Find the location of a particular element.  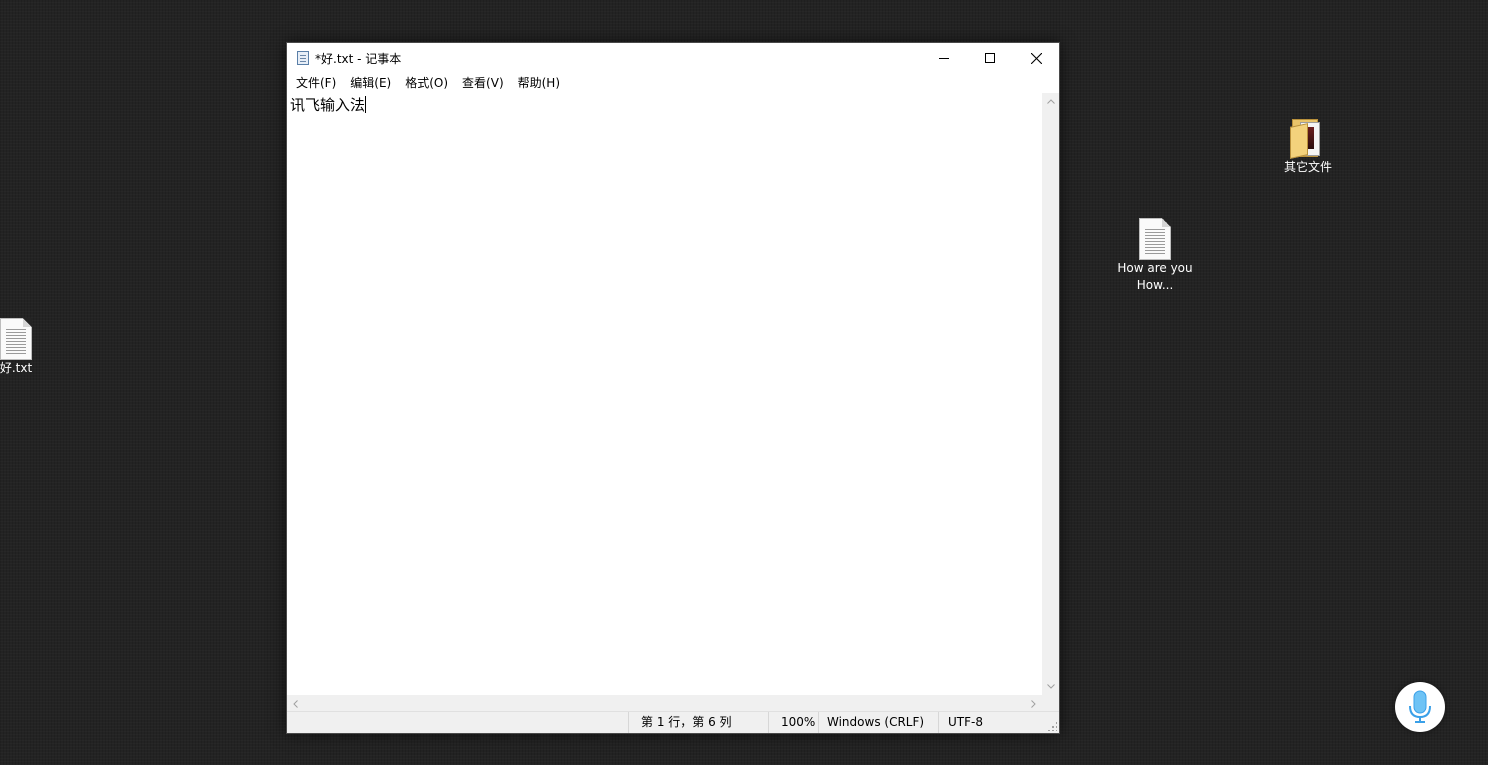

status-zoom: 100% is located at coordinates (793, 722).